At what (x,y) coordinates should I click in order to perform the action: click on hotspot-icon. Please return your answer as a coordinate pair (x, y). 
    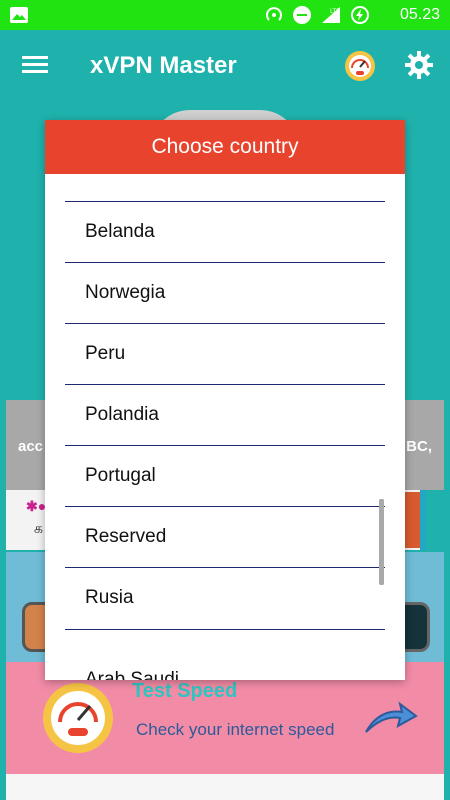
    Looking at the image, I should click on (274, 14).